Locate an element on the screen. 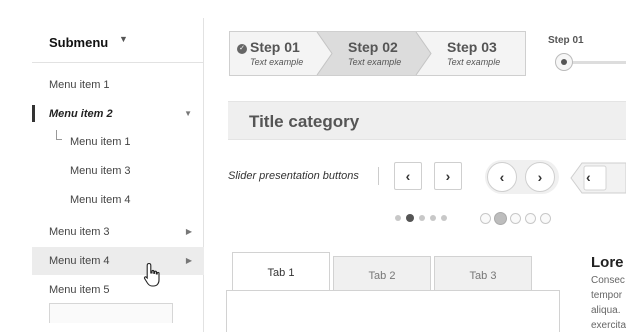 This screenshot has height=332, width=626. step-03: Step 03 Text example is located at coordinates (477, 53).